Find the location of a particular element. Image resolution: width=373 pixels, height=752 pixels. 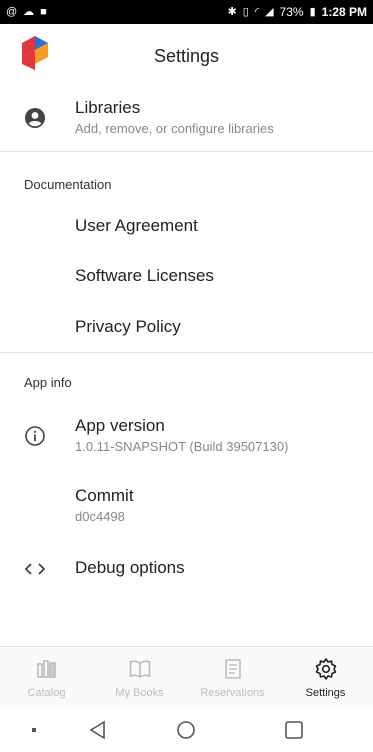

app-bar: Settings is located at coordinates (186, 56).